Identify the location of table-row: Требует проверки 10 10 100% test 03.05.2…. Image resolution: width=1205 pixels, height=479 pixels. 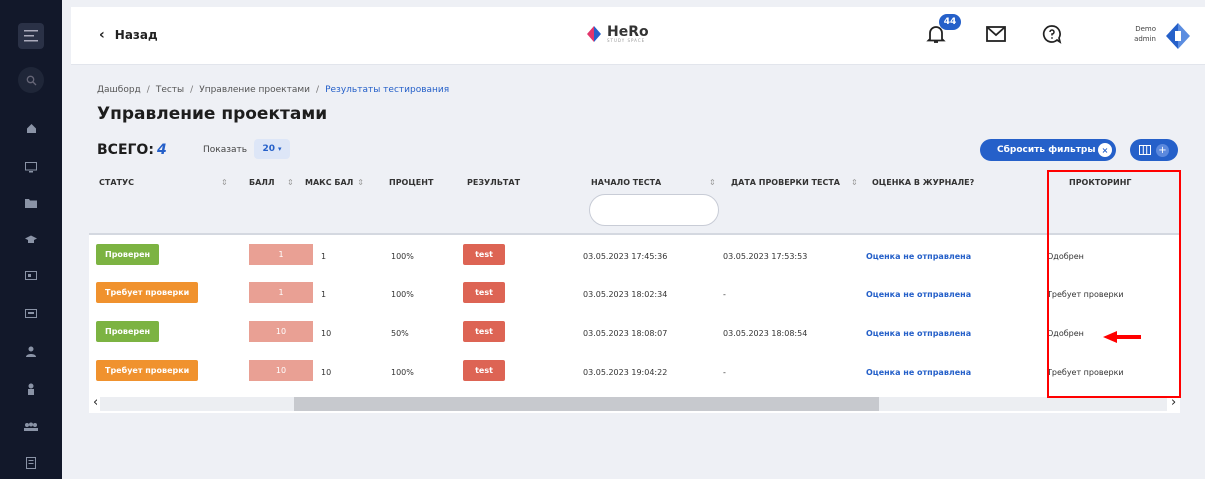
(634, 374).